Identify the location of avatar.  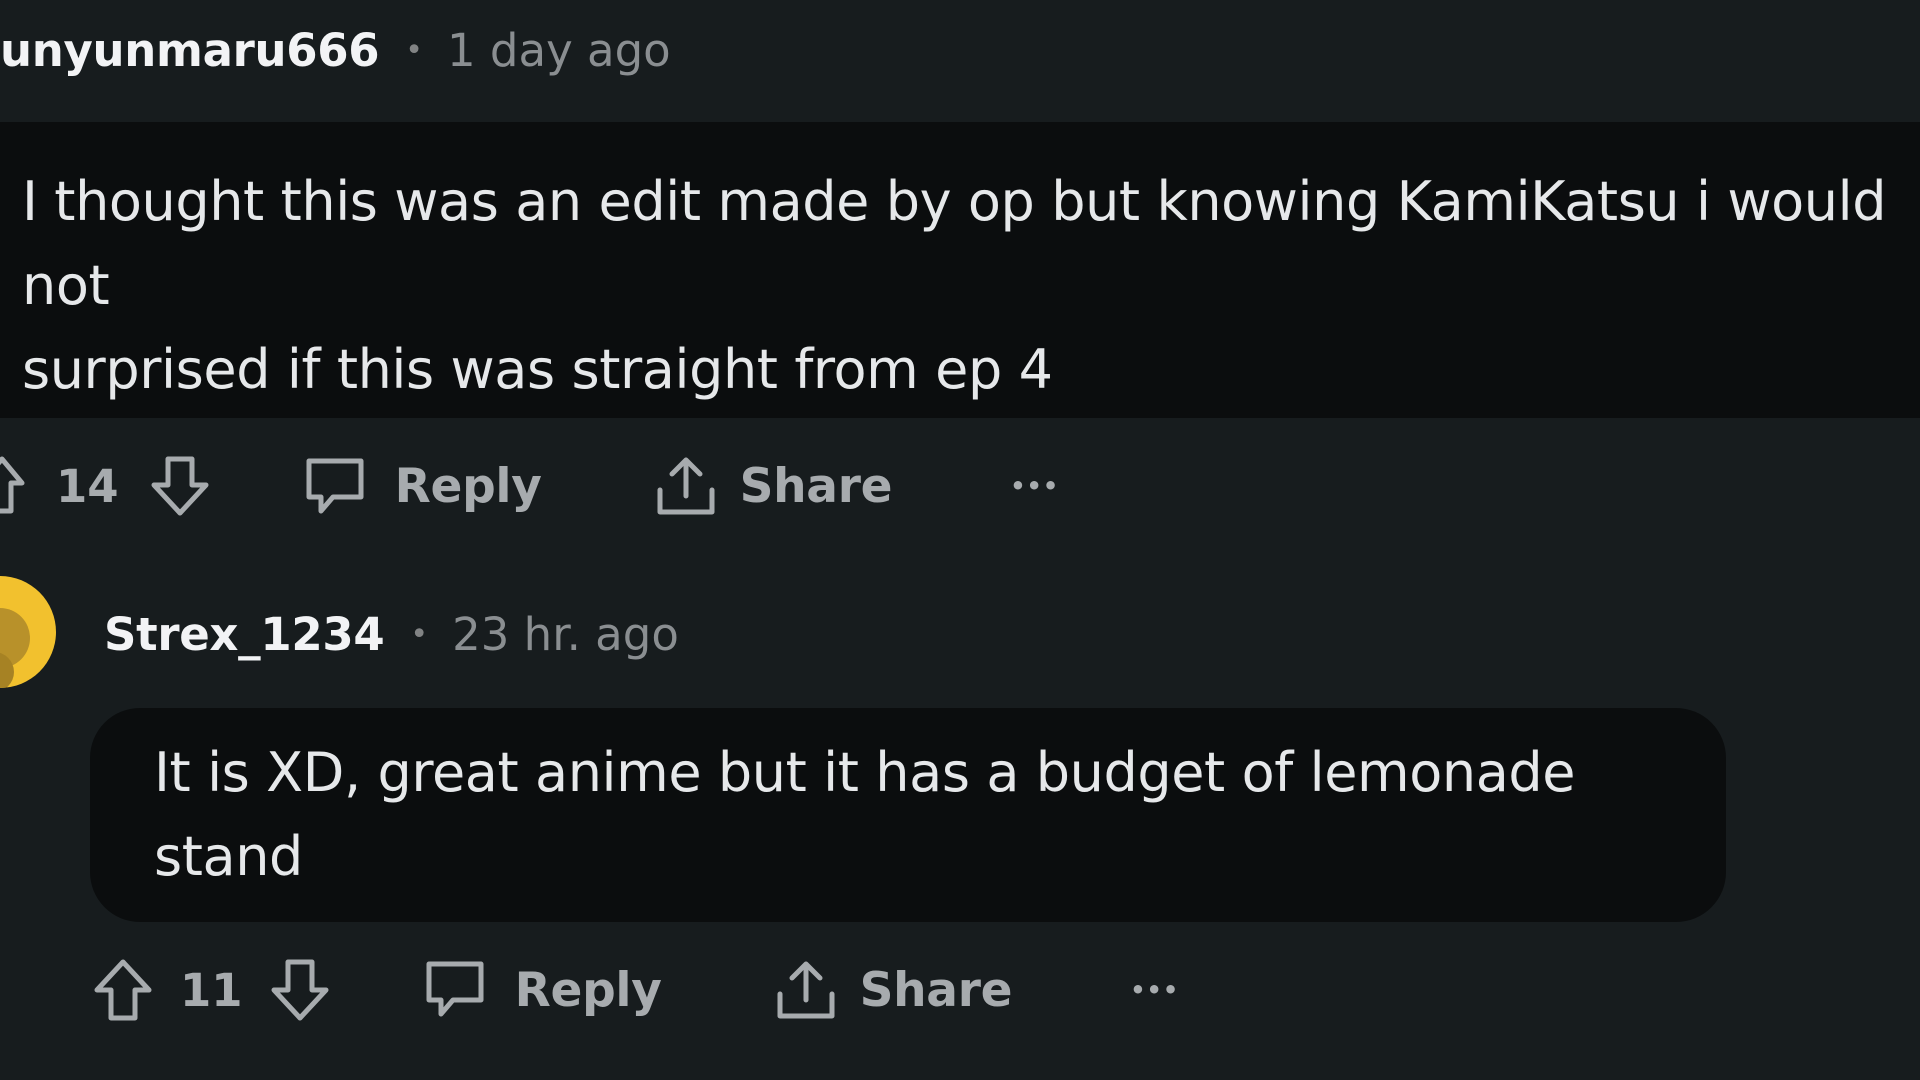
(28, 632).